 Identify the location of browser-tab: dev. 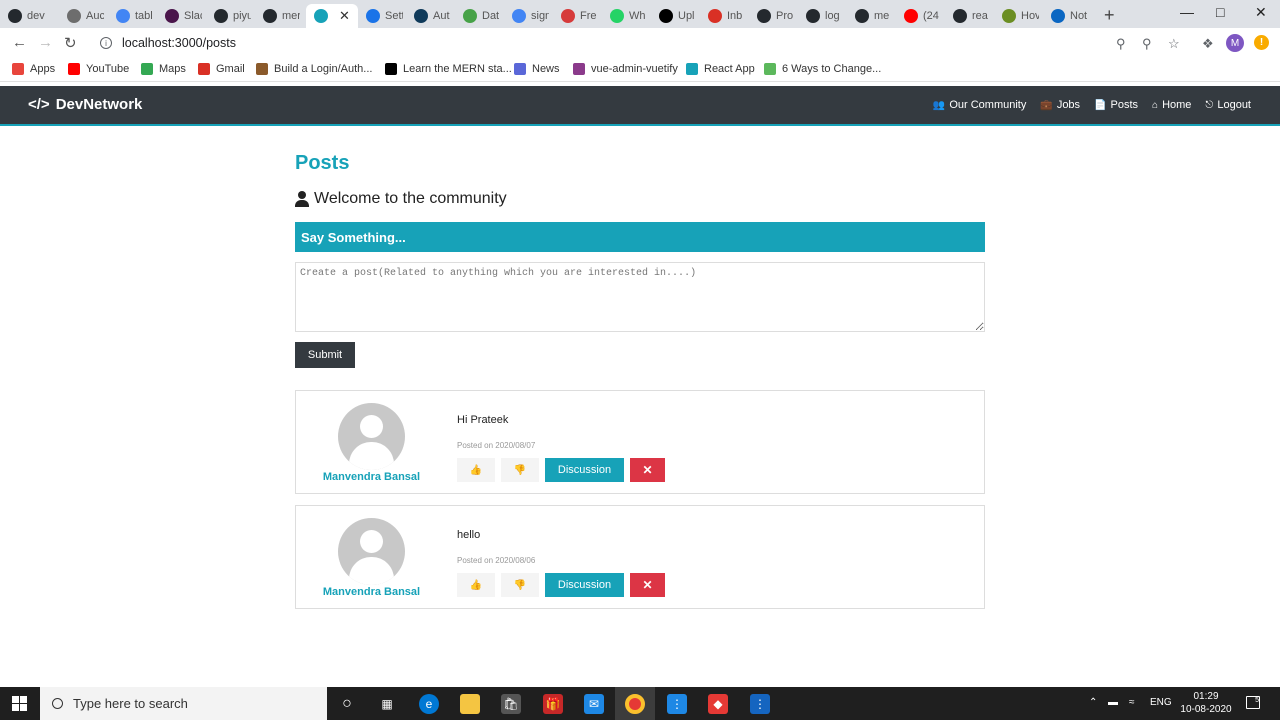
(22, 16).